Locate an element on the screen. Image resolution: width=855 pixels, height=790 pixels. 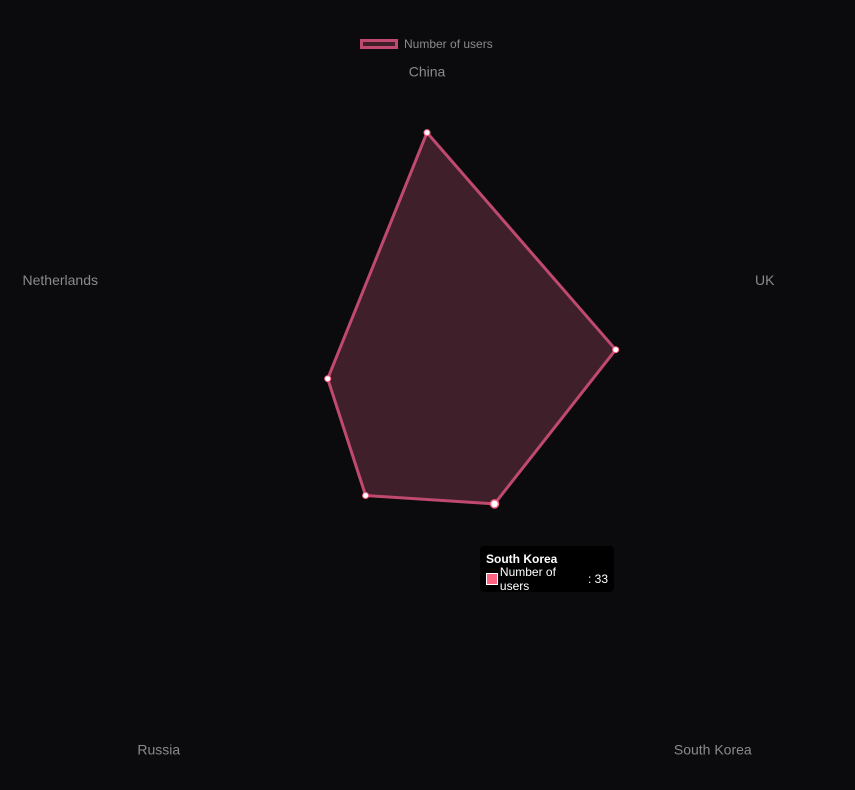
tooltip-color-swatch is located at coordinates (492, 579).